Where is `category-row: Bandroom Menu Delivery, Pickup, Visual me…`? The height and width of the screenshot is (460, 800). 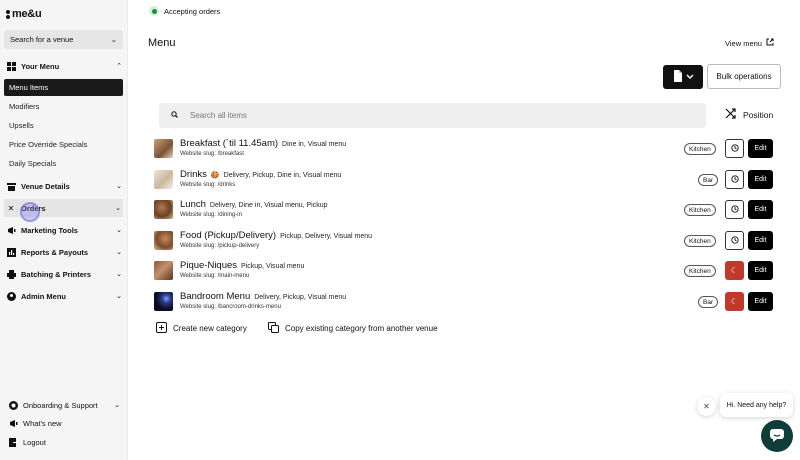 category-row: Bandroom Menu Delivery, Pickup, Visual me… is located at coordinates (464, 302).